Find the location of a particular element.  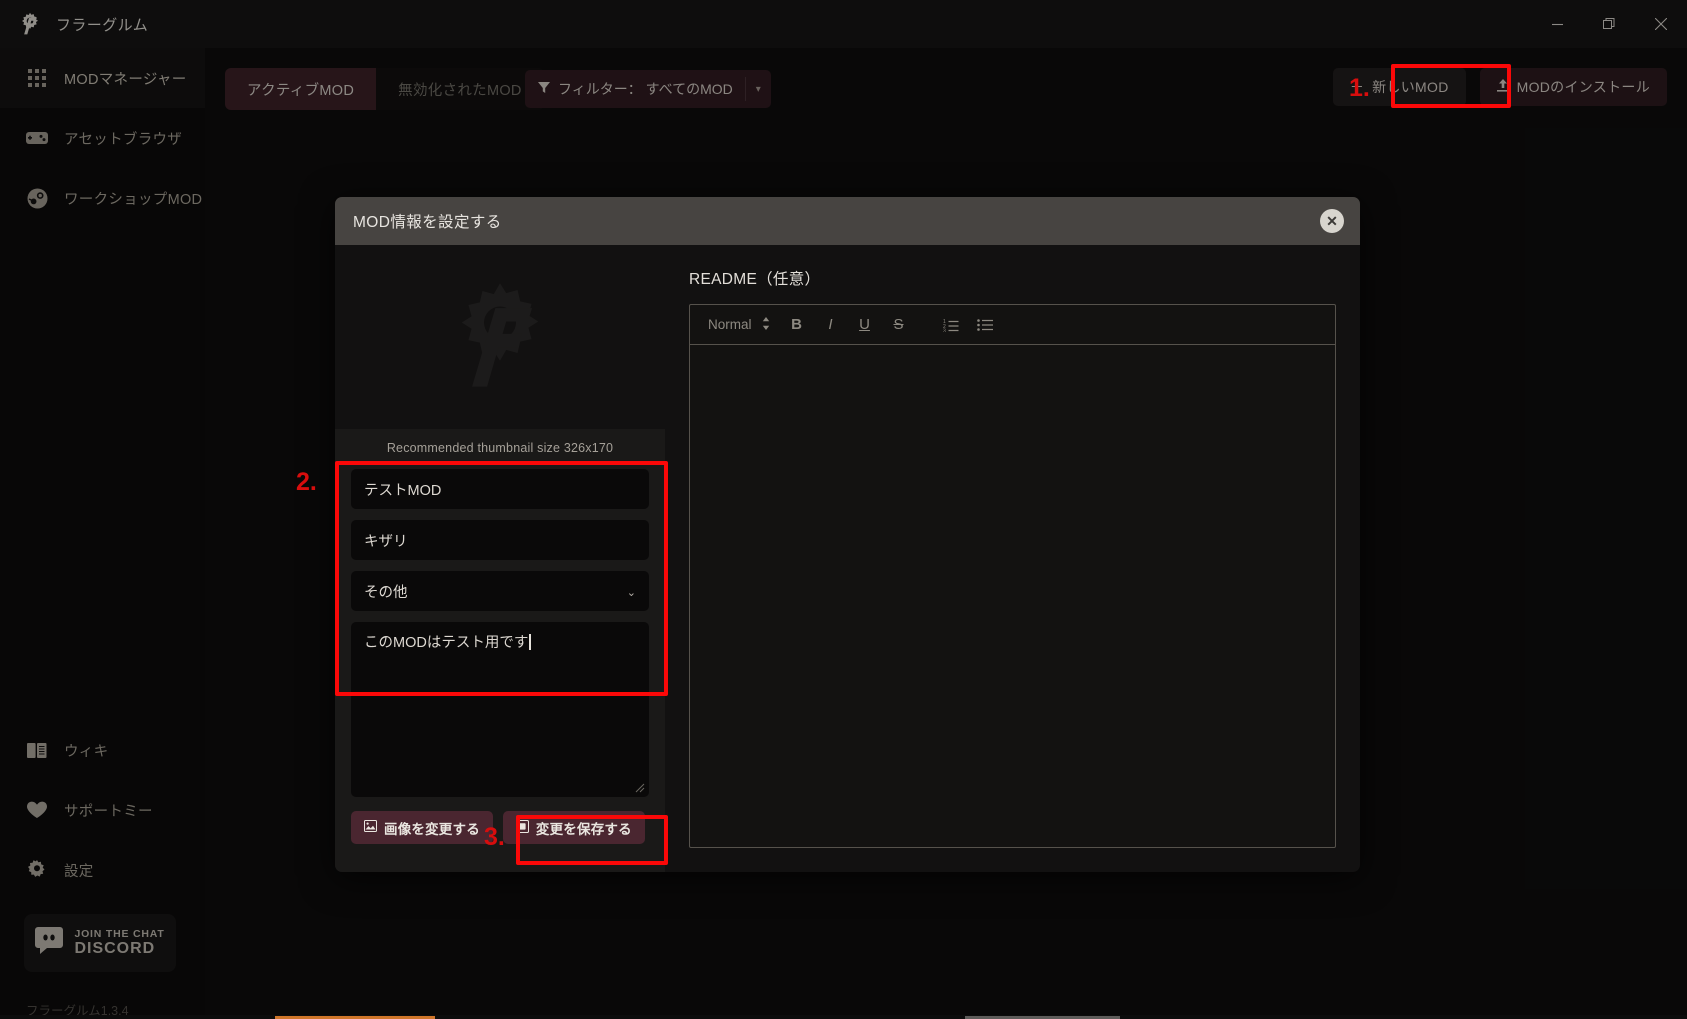

svg-text: 3 is located at coordinates (944, 330).